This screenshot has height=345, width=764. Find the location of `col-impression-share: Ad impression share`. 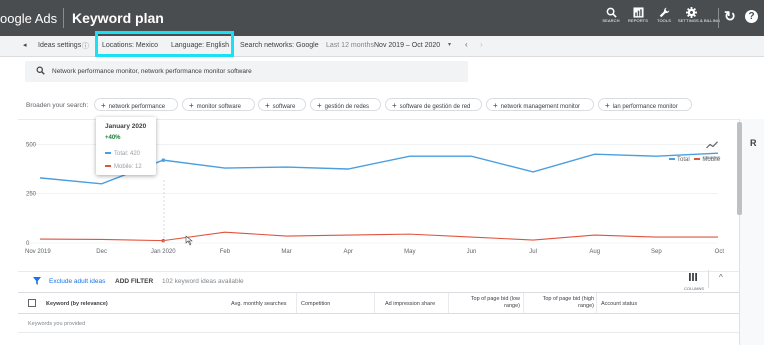

col-impression-share: Ad impression share is located at coordinates (410, 304).